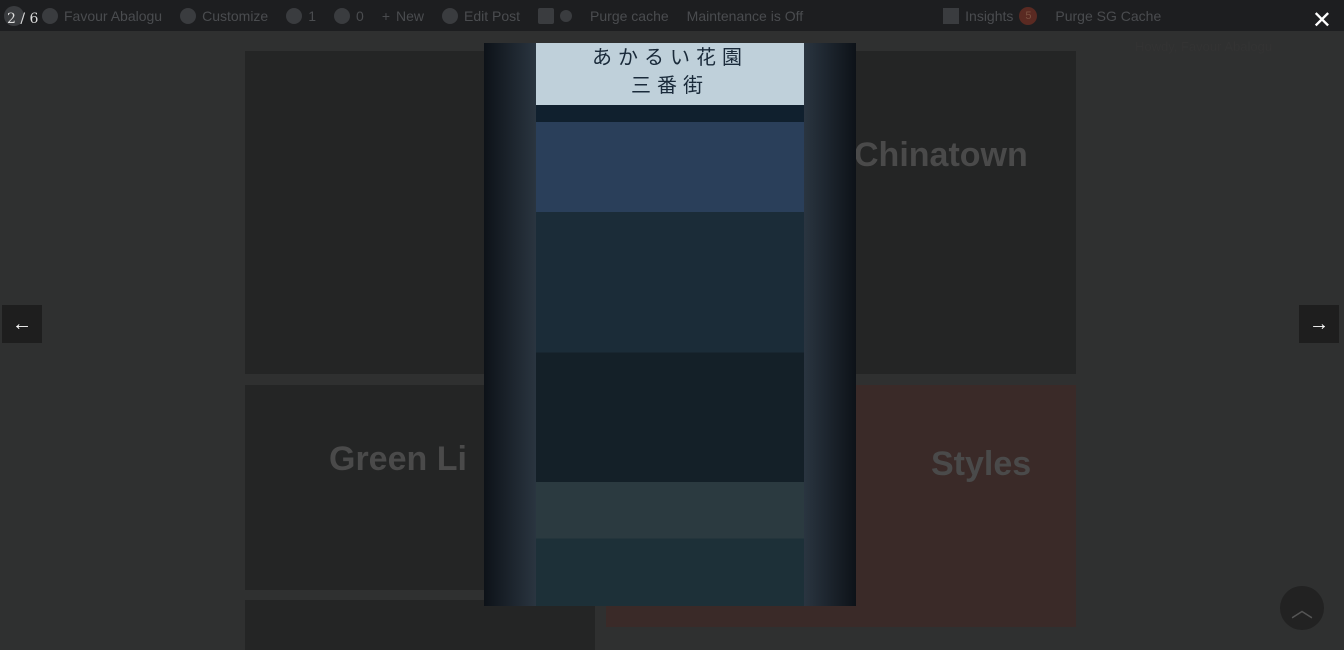  What do you see at coordinates (188, 15) in the screenshot?
I see `brush-icon` at bounding box center [188, 15].